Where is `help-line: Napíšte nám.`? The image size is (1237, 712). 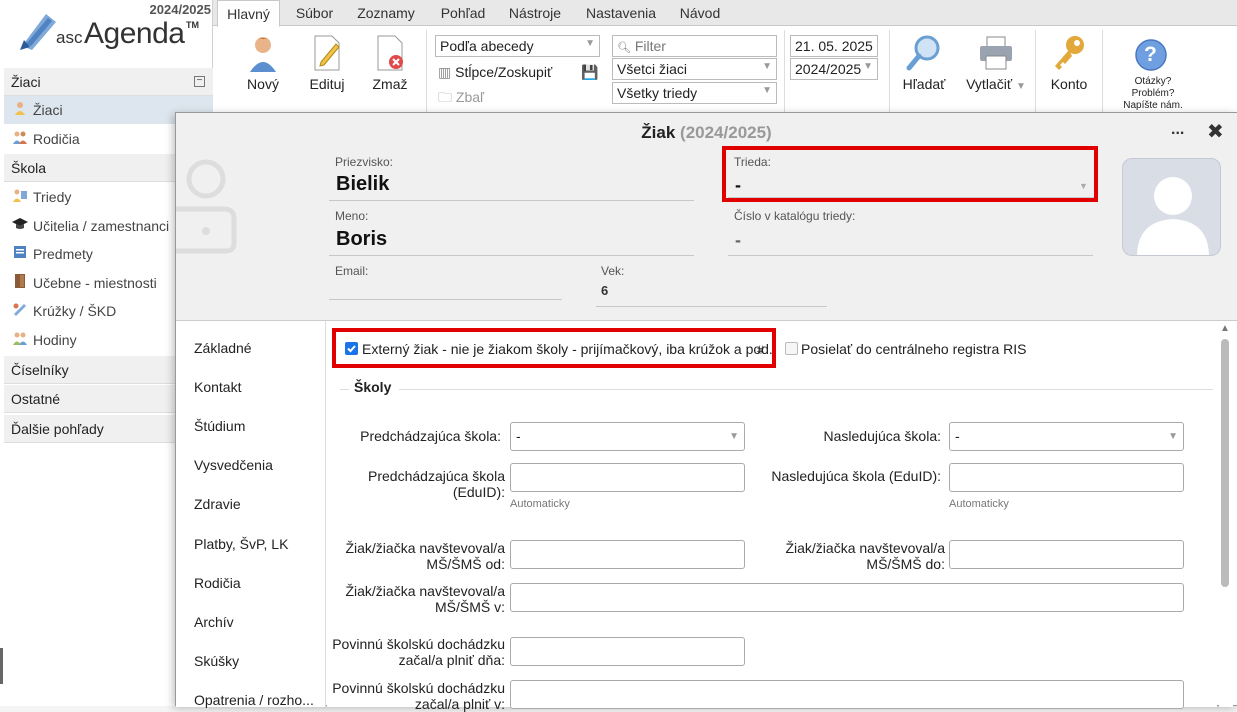 help-line: Napíšte nám. is located at coordinates (1153, 105).